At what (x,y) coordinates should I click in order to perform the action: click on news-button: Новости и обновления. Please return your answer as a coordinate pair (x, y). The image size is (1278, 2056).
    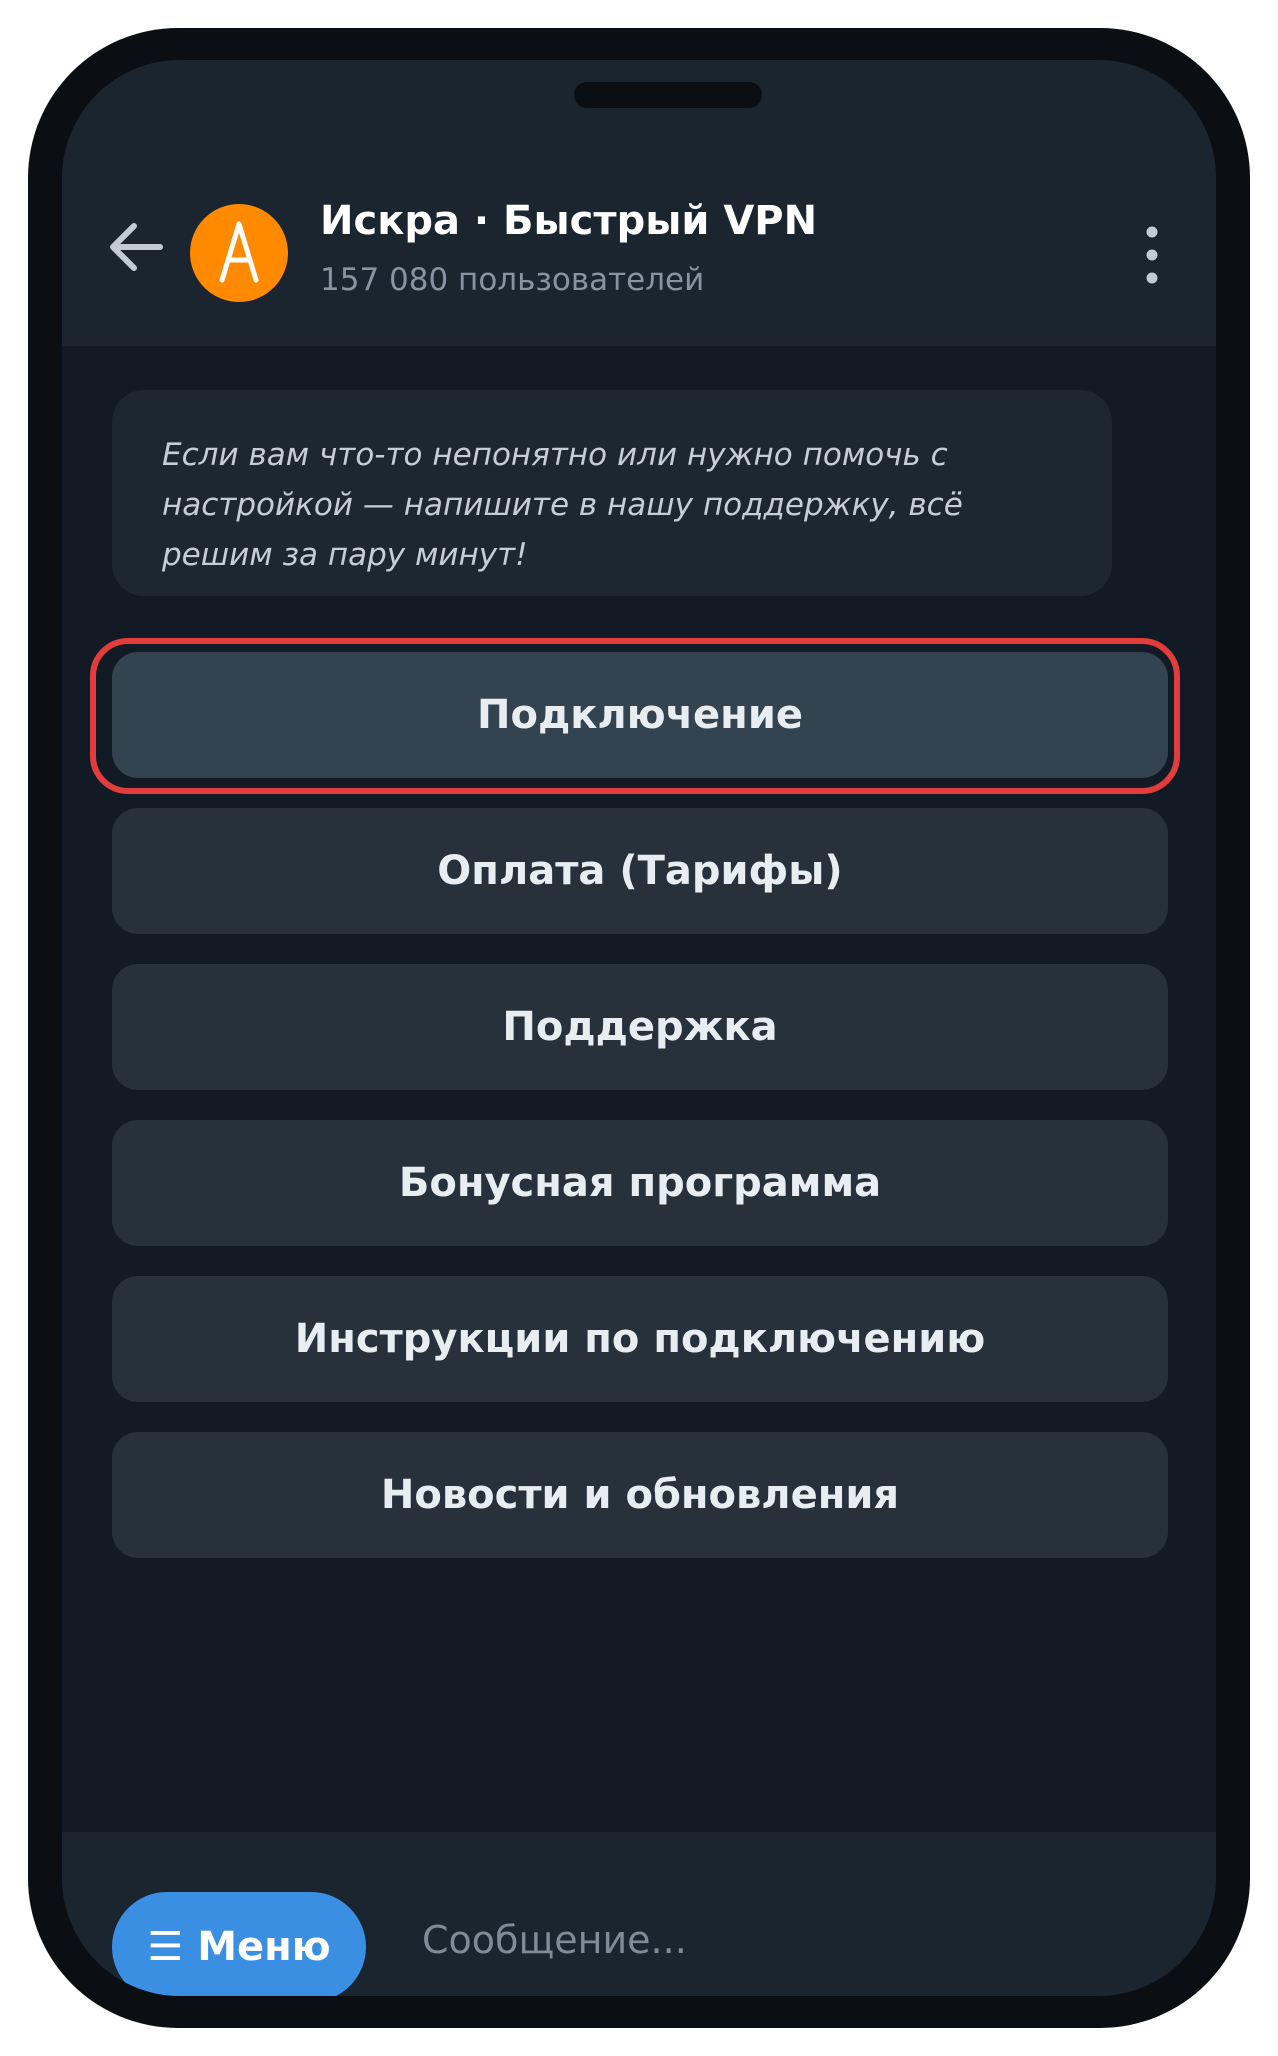
    Looking at the image, I should click on (640, 1495).